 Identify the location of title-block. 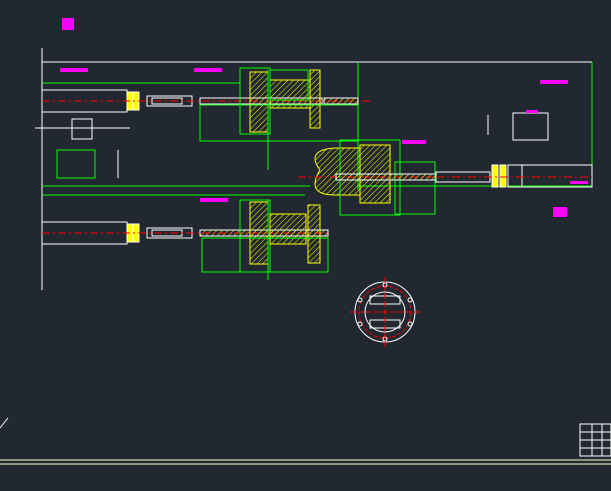
(595, 440).